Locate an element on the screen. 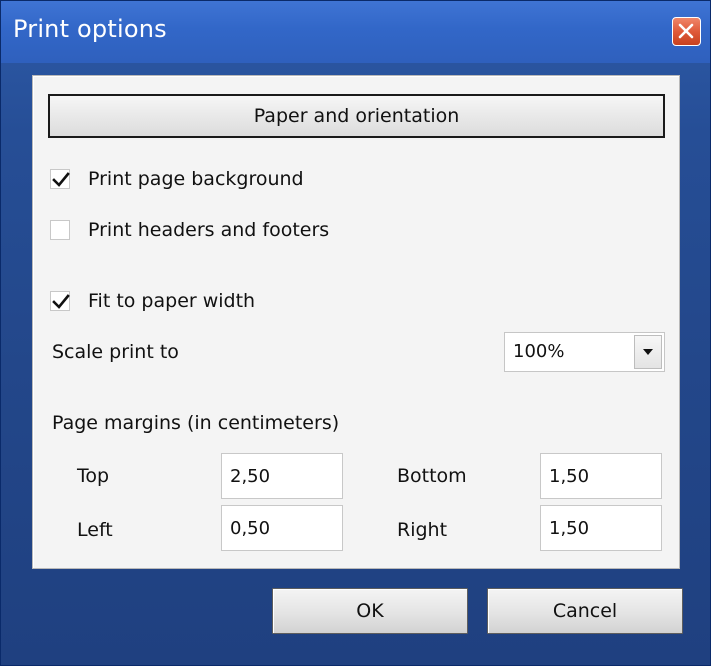 This screenshot has width=711, height=666. left-margin-label: Left is located at coordinates (95, 530).